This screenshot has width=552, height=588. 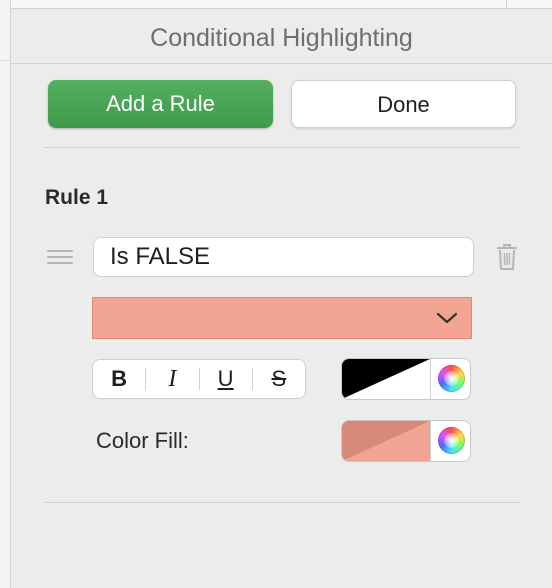 I want to click on done-button: Done, so click(x=403, y=104).